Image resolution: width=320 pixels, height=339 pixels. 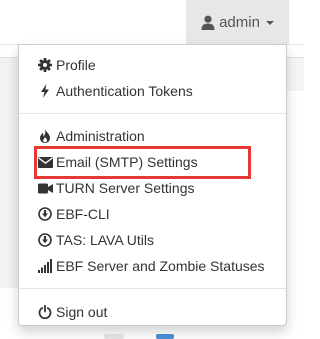 I want to click on background-panel-right, so click(x=295, y=74).